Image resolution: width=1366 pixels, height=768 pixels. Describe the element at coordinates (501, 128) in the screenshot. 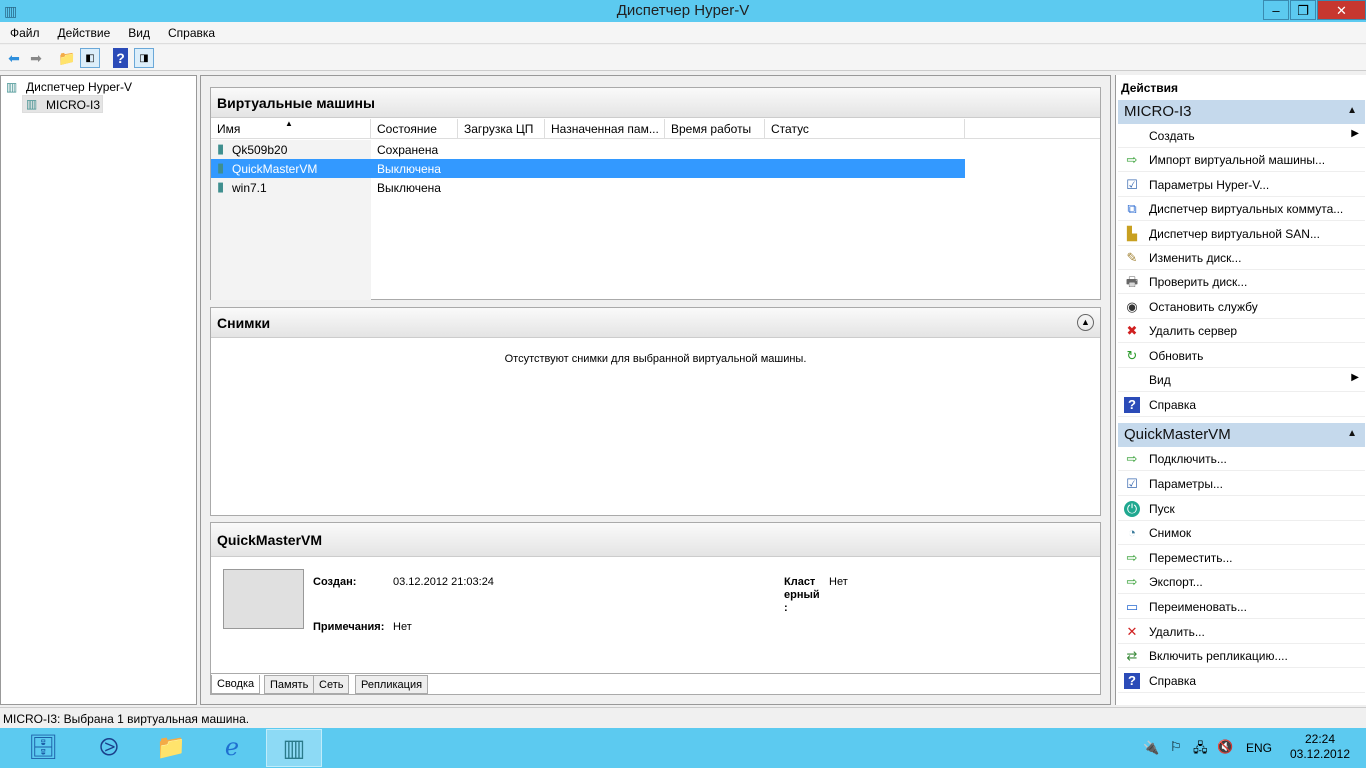

I see `col-cpu: Загрузка ЦП` at that location.